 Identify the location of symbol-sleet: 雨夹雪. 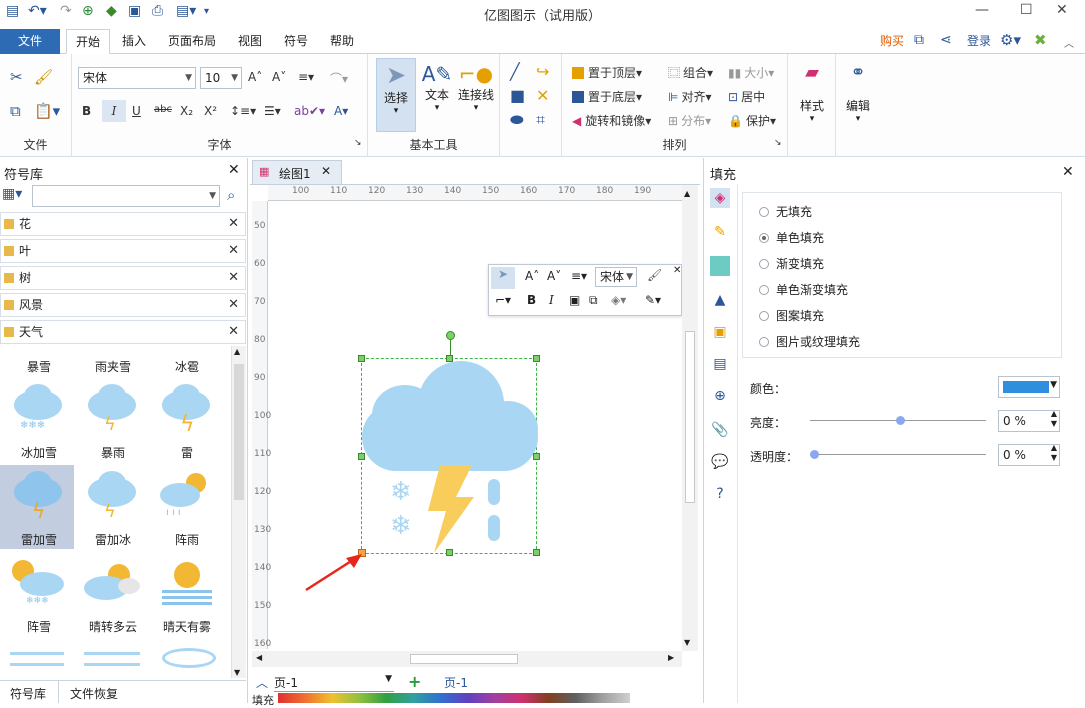
(113, 368).